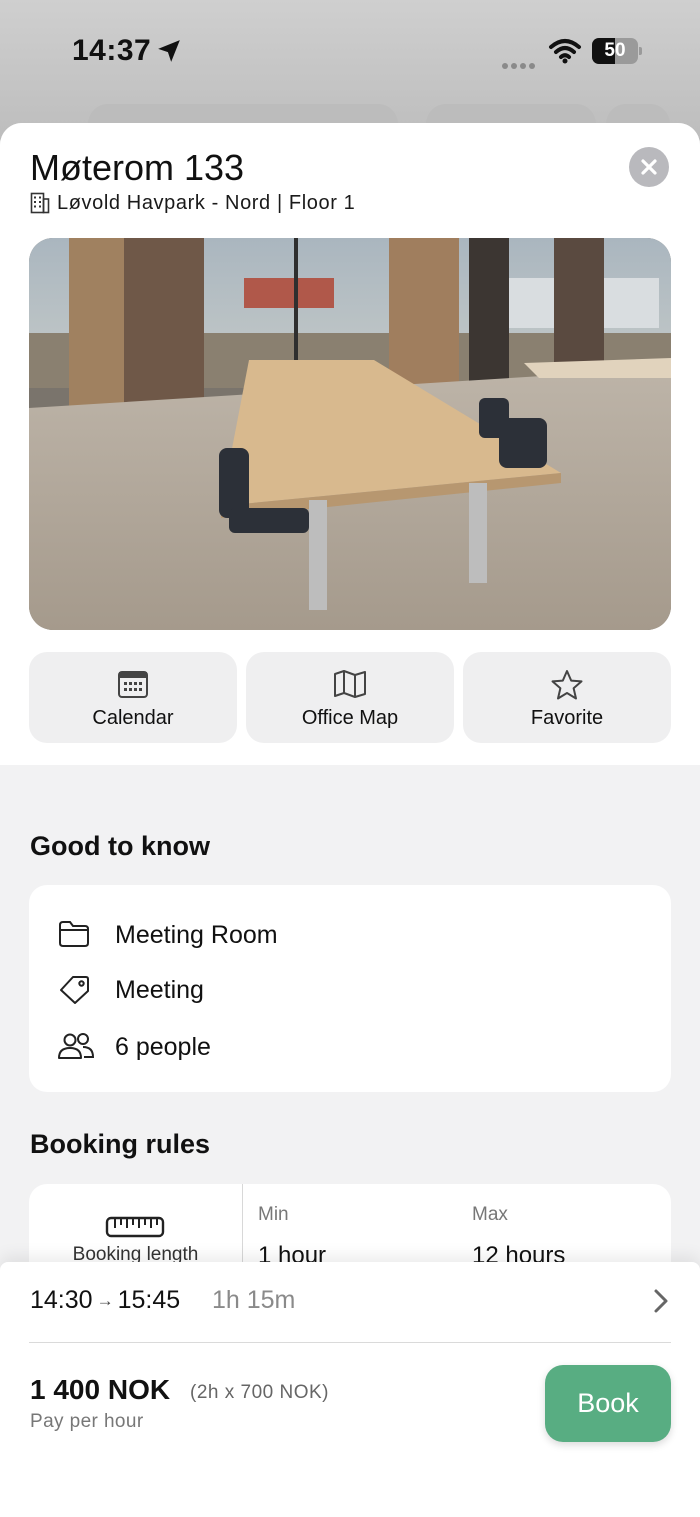  Describe the element at coordinates (159, 990) in the screenshot. I see `info-room-category: Meeting` at that location.